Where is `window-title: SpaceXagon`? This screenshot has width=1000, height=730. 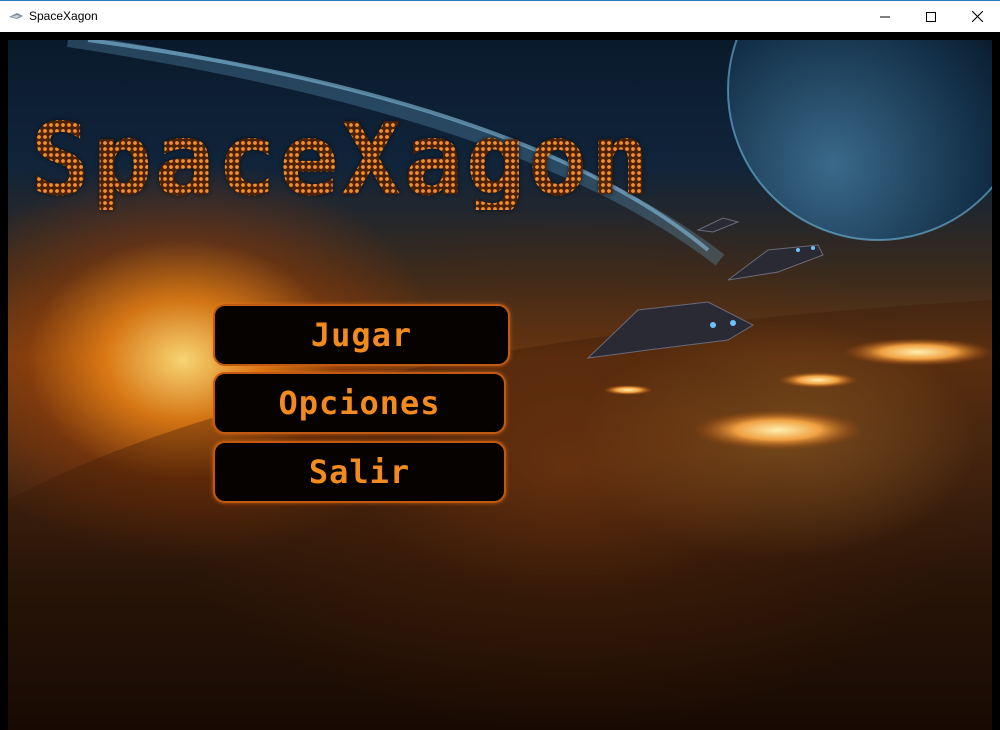 window-title: SpaceXagon is located at coordinates (63, 16).